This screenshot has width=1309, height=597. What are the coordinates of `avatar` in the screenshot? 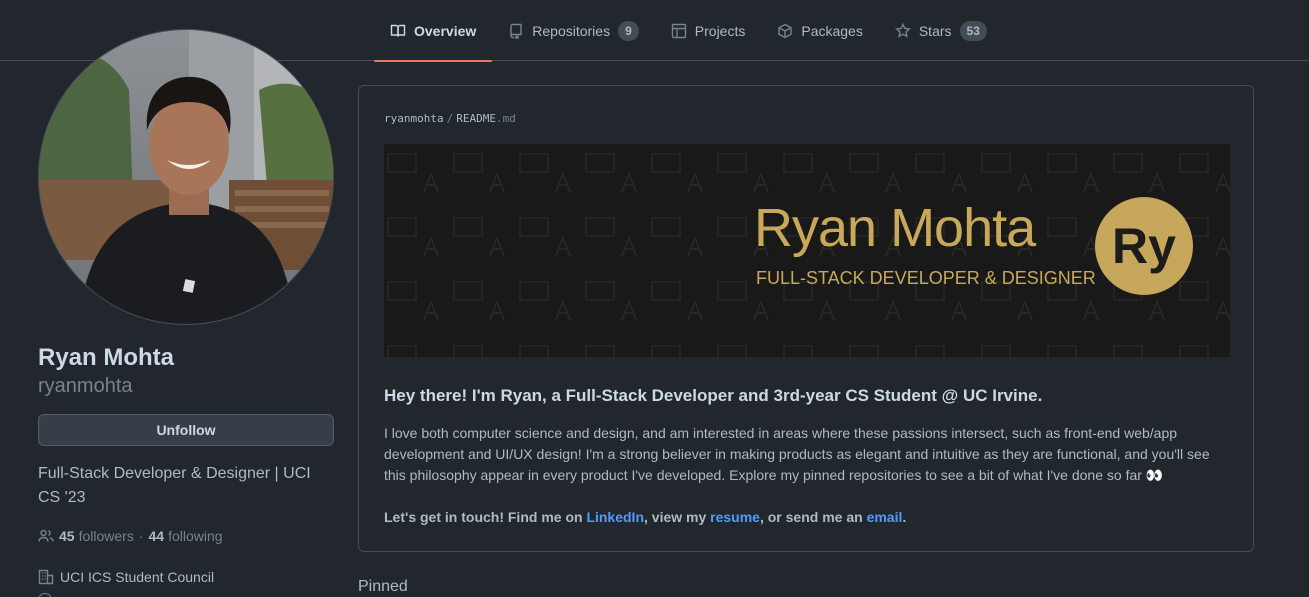 It's located at (186, 177).